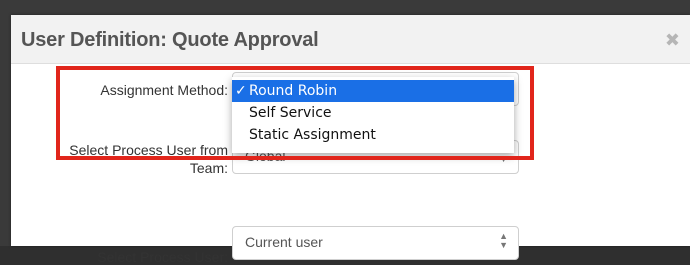 The width and height of the screenshot is (690, 265). What do you see at coordinates (208, 168) in the screenshot?
I see `process-user-team-label-line2: Team:` at bounding box center [208, 168].